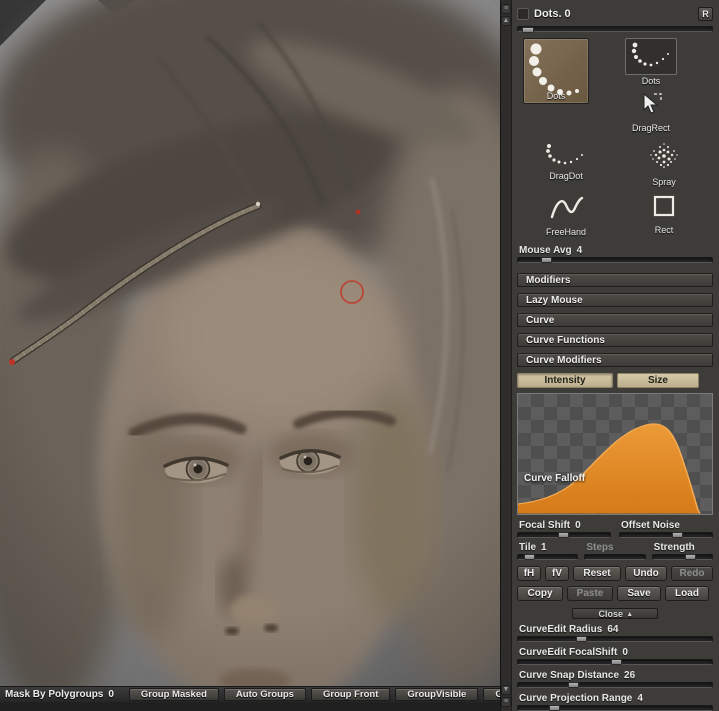 The height and width of the screenshot is (711, 719). What do you see at coordinates (506, 702) in the screenshot?
I see `panel-grip-bottom-icon: ≡` at bounding box center [506, 702].